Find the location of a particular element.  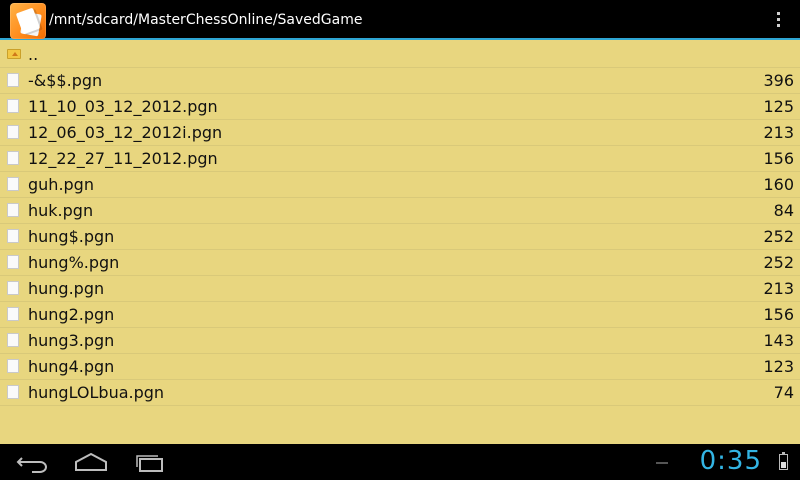

file-name: hung3.pgn is located at coordinates (71, 340).